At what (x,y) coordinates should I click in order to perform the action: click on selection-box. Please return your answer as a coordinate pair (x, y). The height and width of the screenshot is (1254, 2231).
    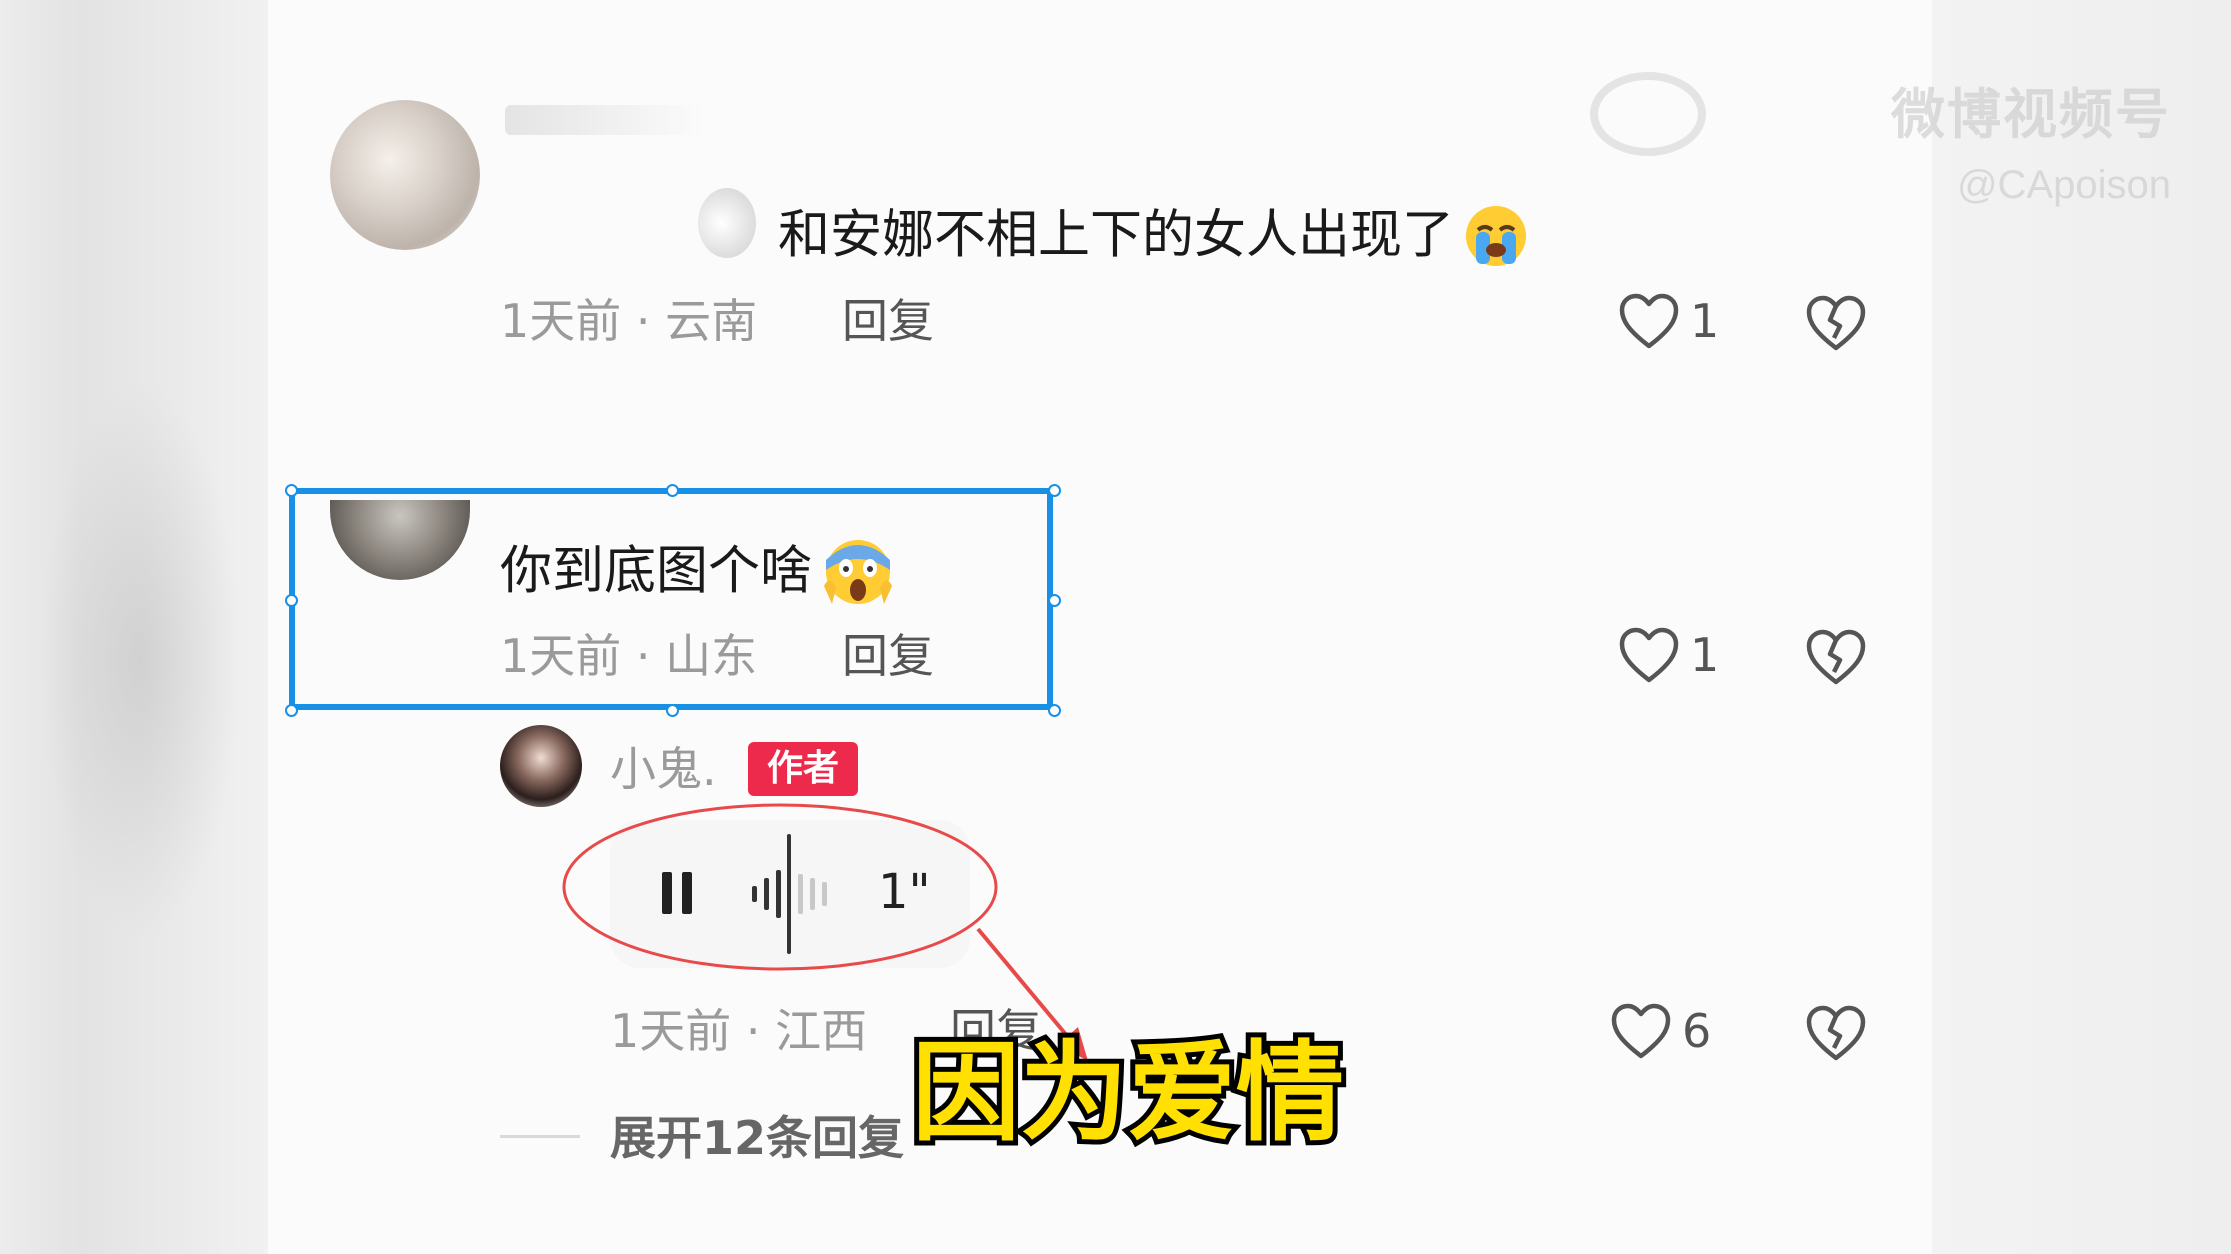
    Looking at the image, I should click on (671, 599).